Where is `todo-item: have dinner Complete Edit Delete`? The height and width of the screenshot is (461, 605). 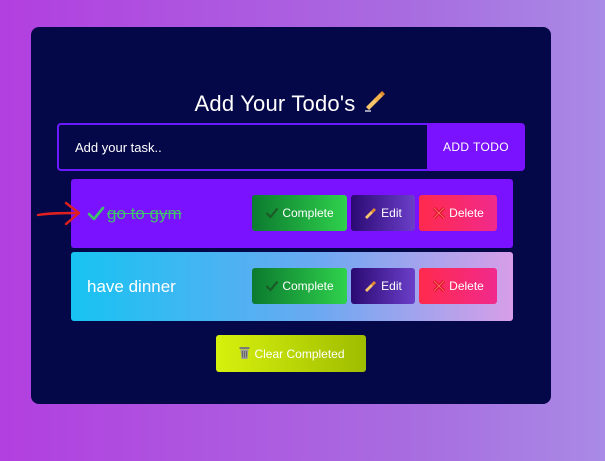
todo-item: have dinner Complete Edit Delete is located at coordinates (292, 286).